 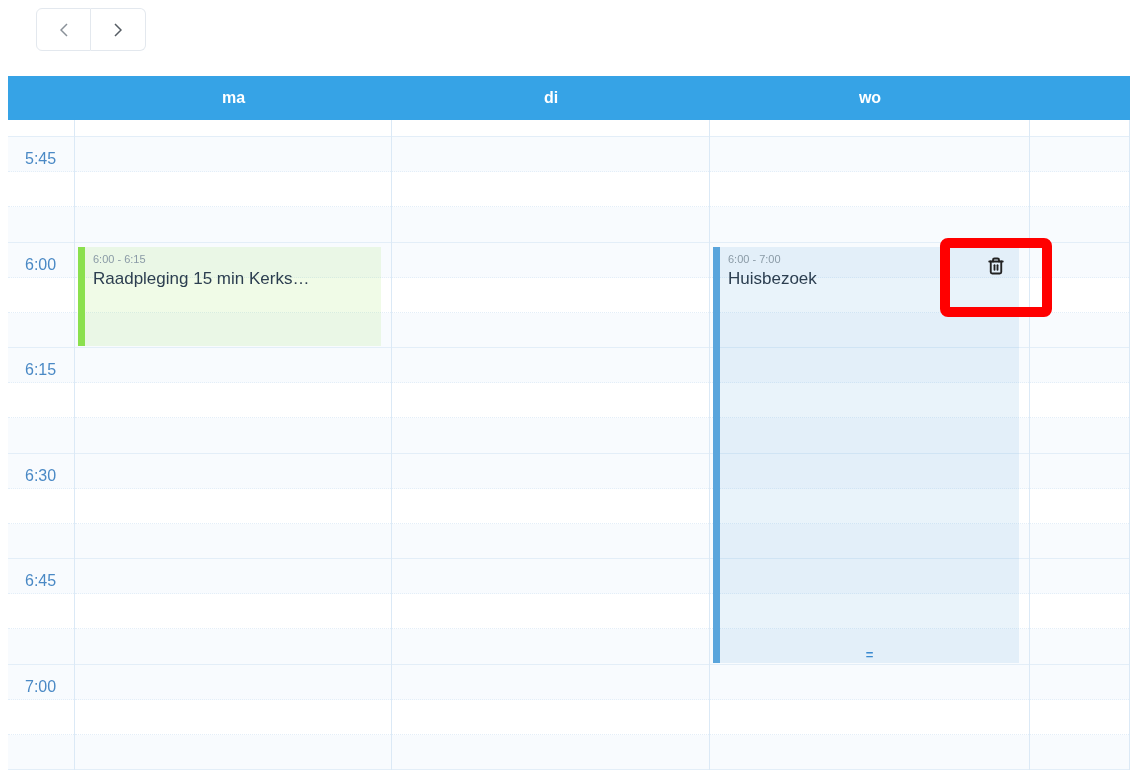 What do you see at coordinates (41, 581) in the screenshot?
I see `time-label: 6:45` at bounding box center [41, 581].